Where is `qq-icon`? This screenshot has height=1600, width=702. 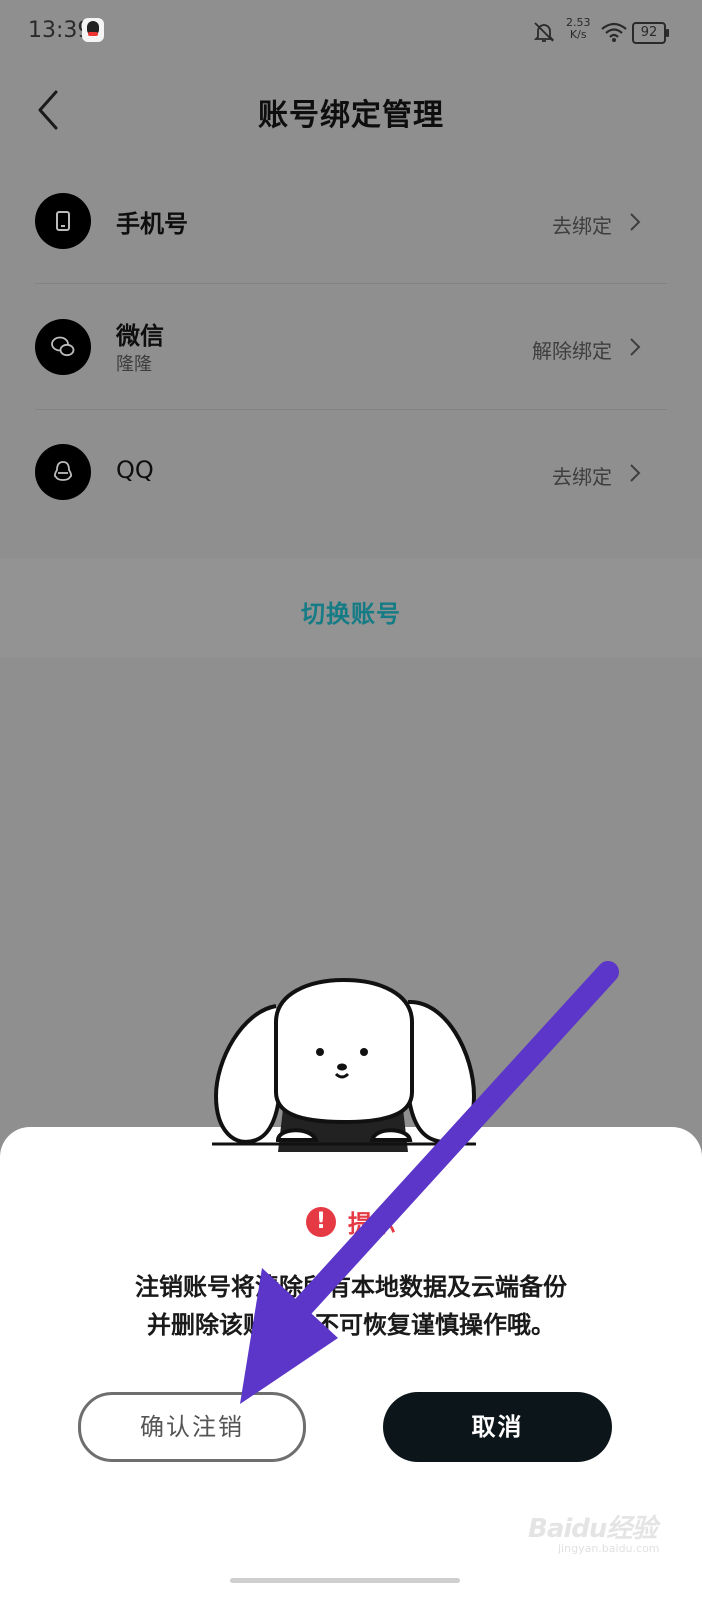 qq-icon is located at coordinates (63, 472).